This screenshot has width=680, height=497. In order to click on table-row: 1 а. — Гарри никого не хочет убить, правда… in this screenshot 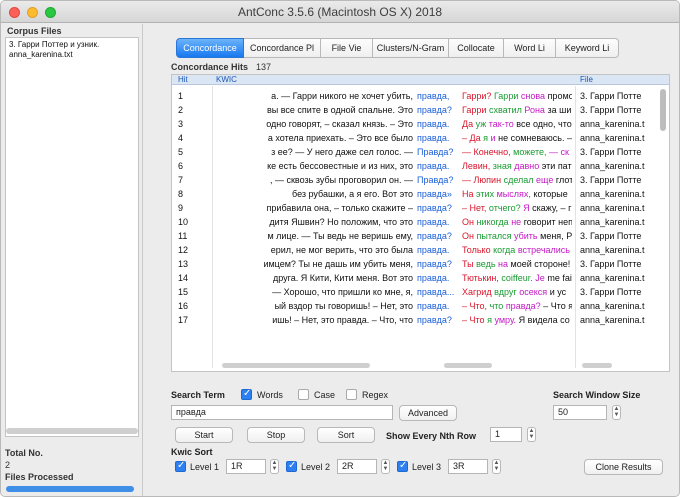, I will do `click(420, 96)`.